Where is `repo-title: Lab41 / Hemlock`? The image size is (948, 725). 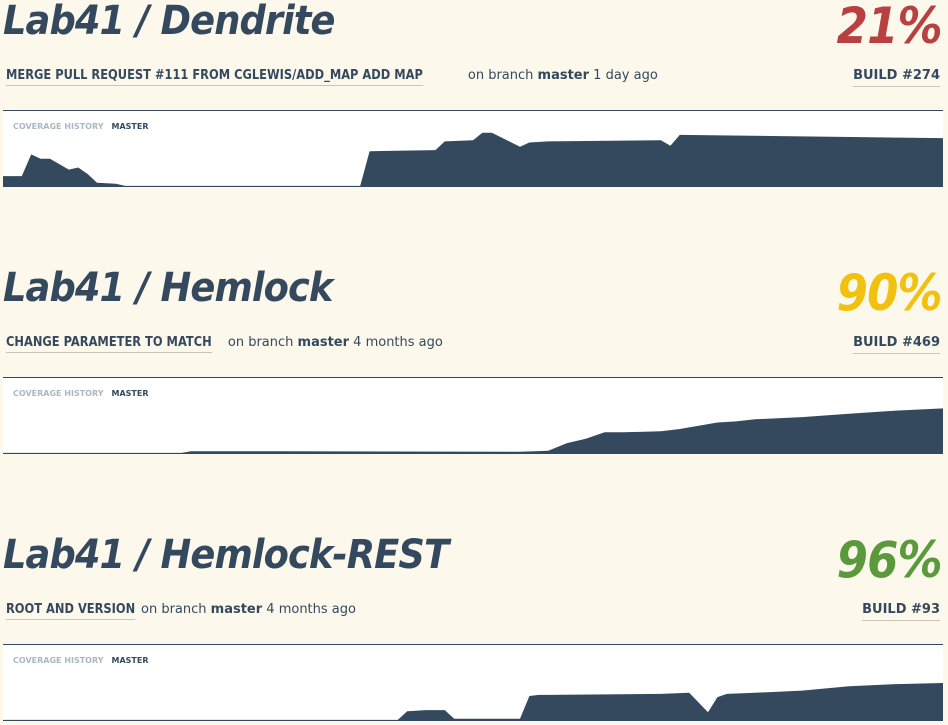
repo-title: Lab41 / Hemlock is located at coordinates (168, 288).